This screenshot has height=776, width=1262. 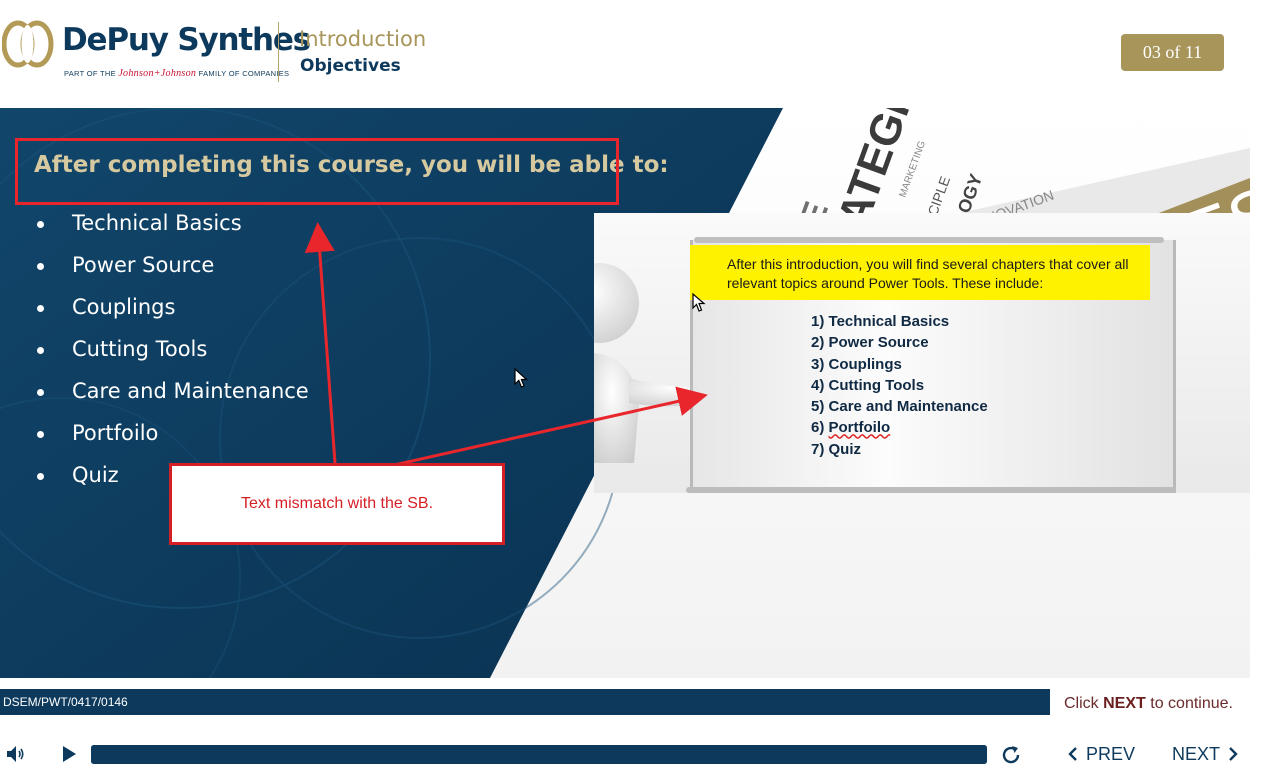 I want to click on storyboard-topic-text: Power Source, so click(x=878, y=343).